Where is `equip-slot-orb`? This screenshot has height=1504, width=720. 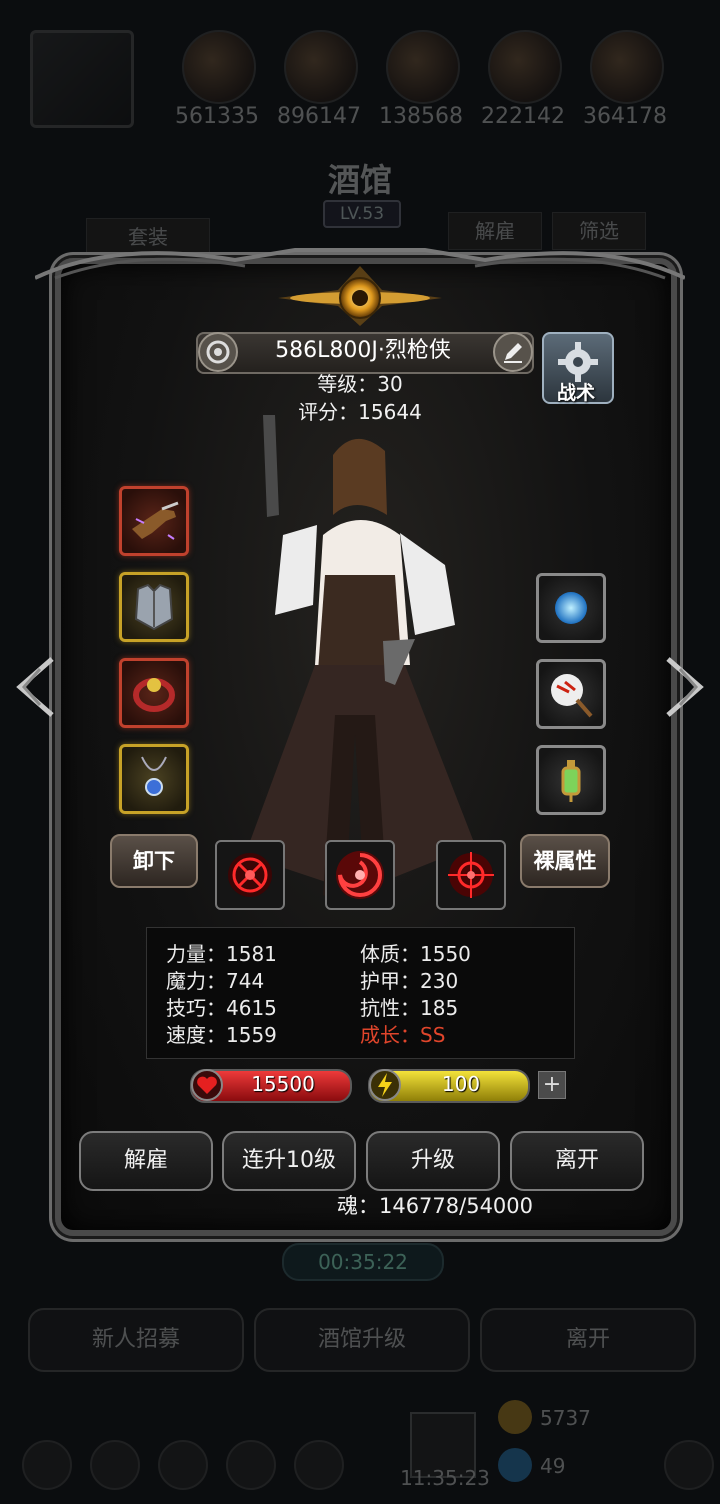 equip-slot-orb is located at coordinates (571, 608).